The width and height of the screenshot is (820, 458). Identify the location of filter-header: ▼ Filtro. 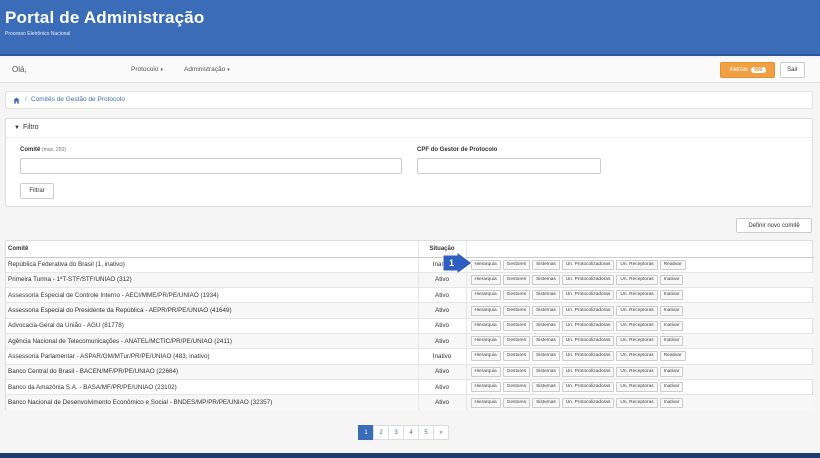
(409, 128).